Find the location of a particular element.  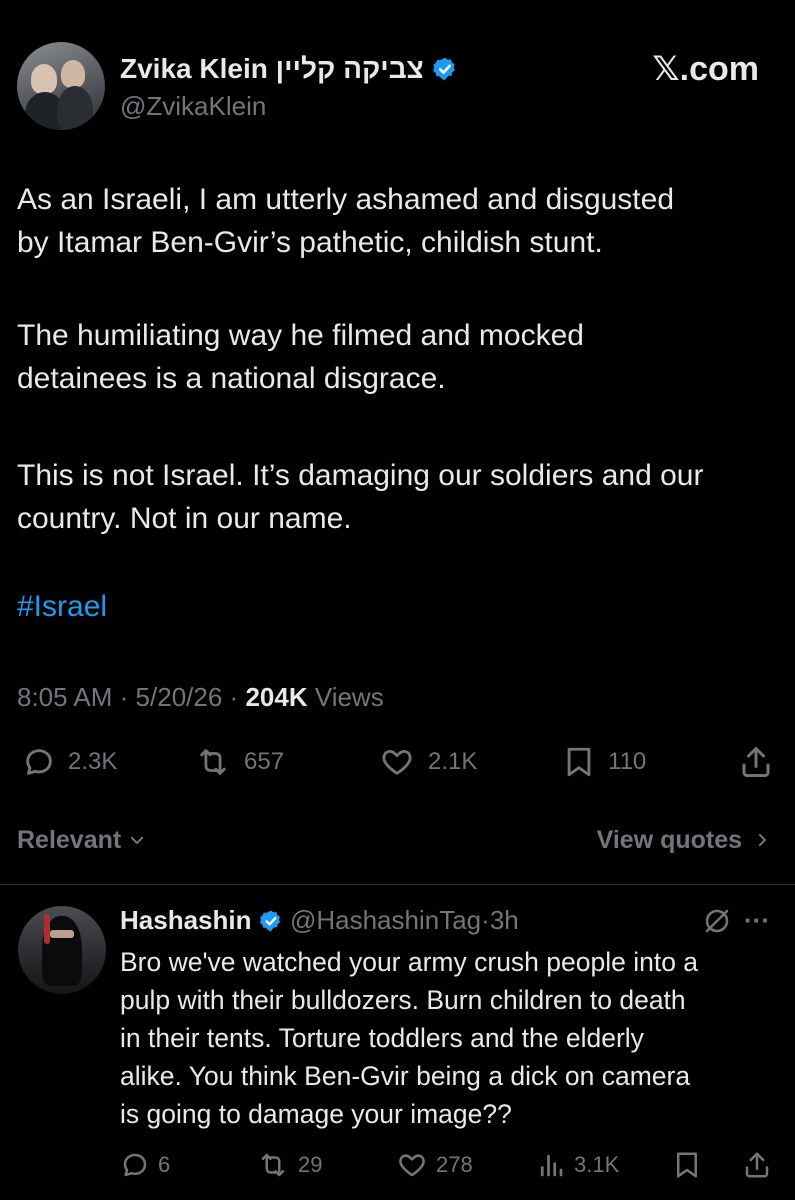

reply-count: 2.3K is located at coordinates (93, 761).